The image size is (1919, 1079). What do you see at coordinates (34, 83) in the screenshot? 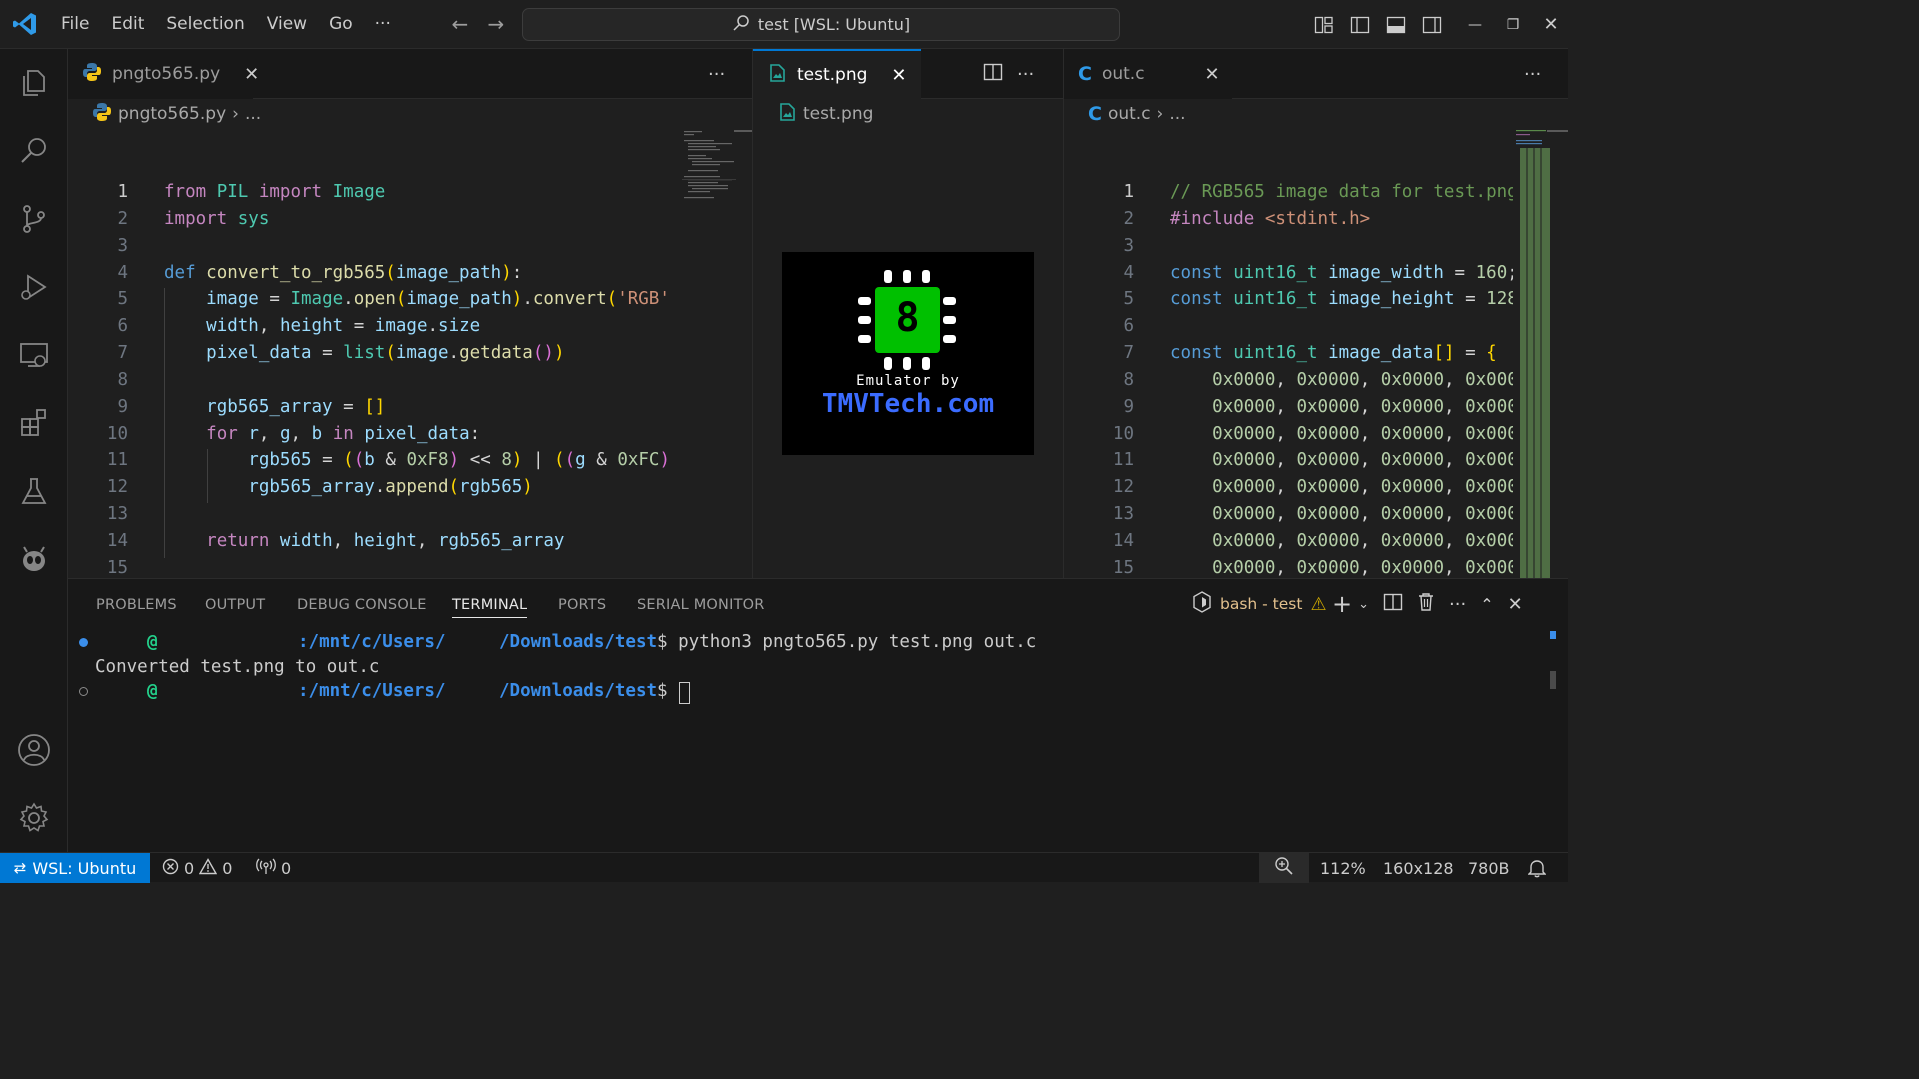
I see `explorer-icon` at bounding box center [34, 83].